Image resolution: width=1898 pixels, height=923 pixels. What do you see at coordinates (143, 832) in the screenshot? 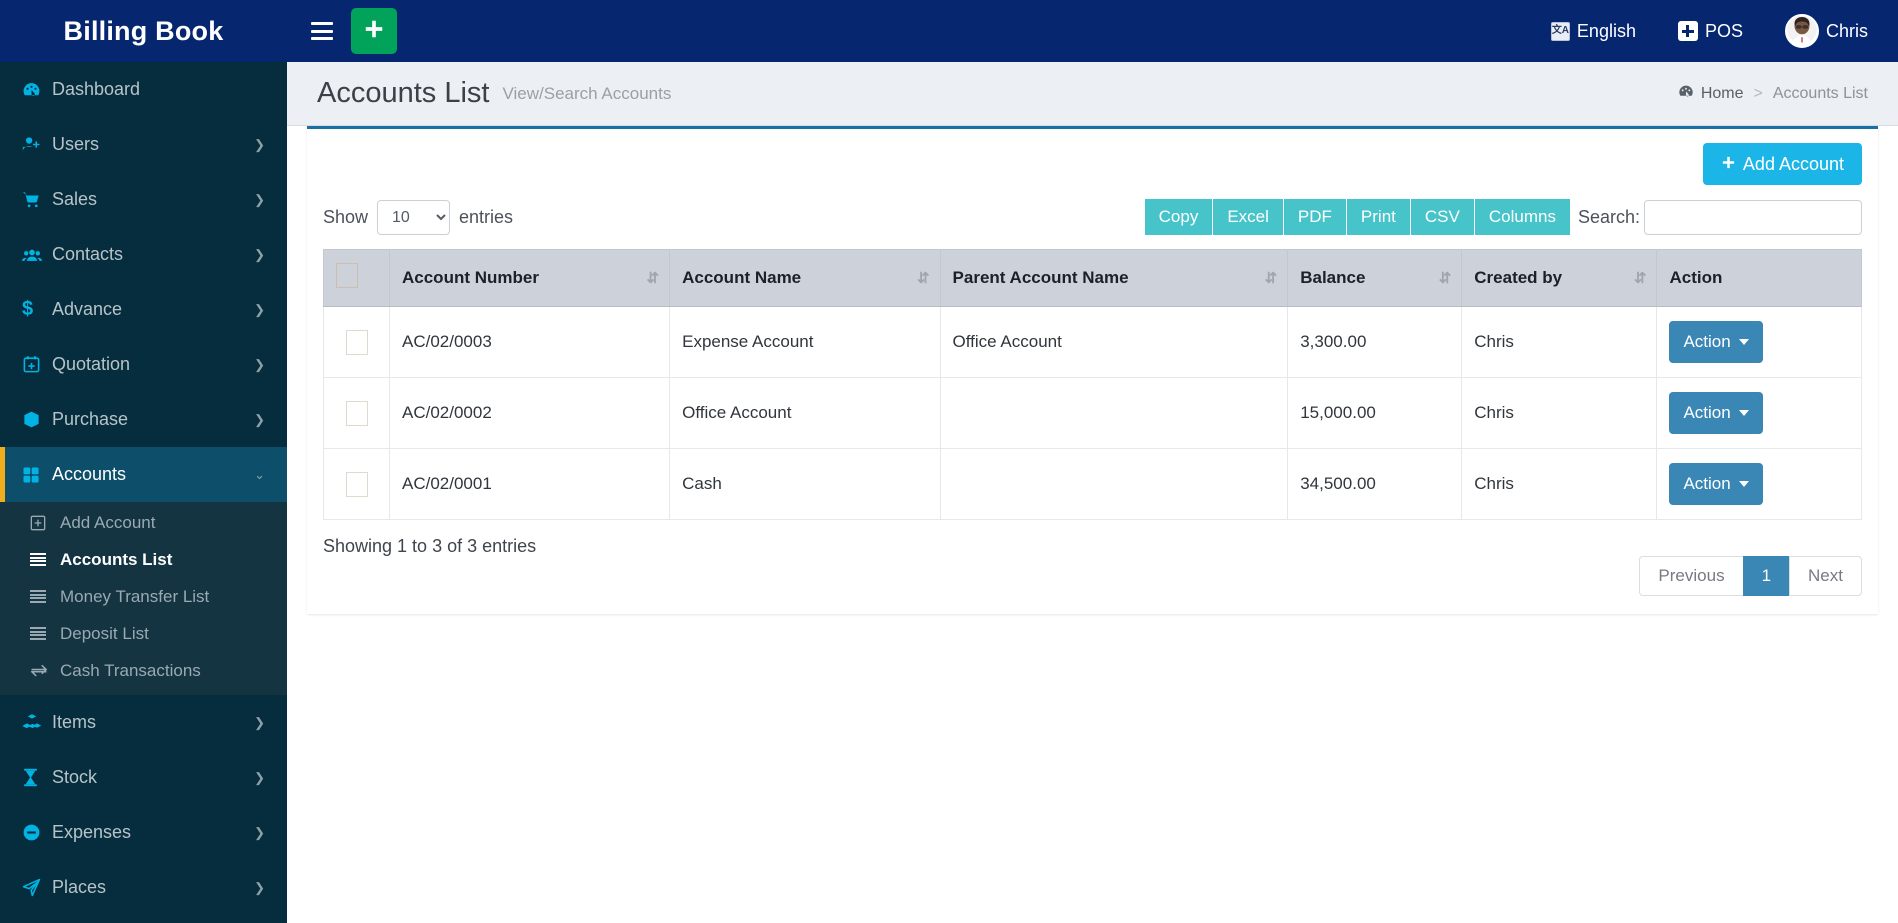
I see `sidebar-item-expenses: Expenses ❯` at bounding box center [143, 832].